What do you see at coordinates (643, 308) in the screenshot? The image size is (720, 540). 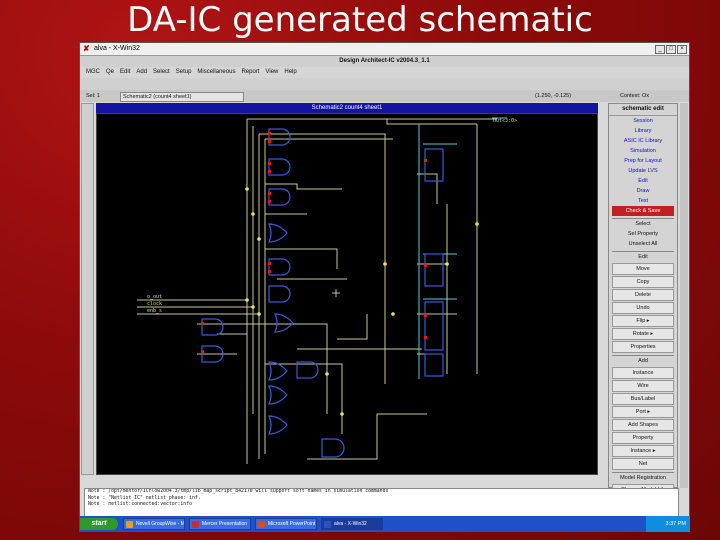 I see `palette-button-undo: Undo` at bounding box center [643, 308].